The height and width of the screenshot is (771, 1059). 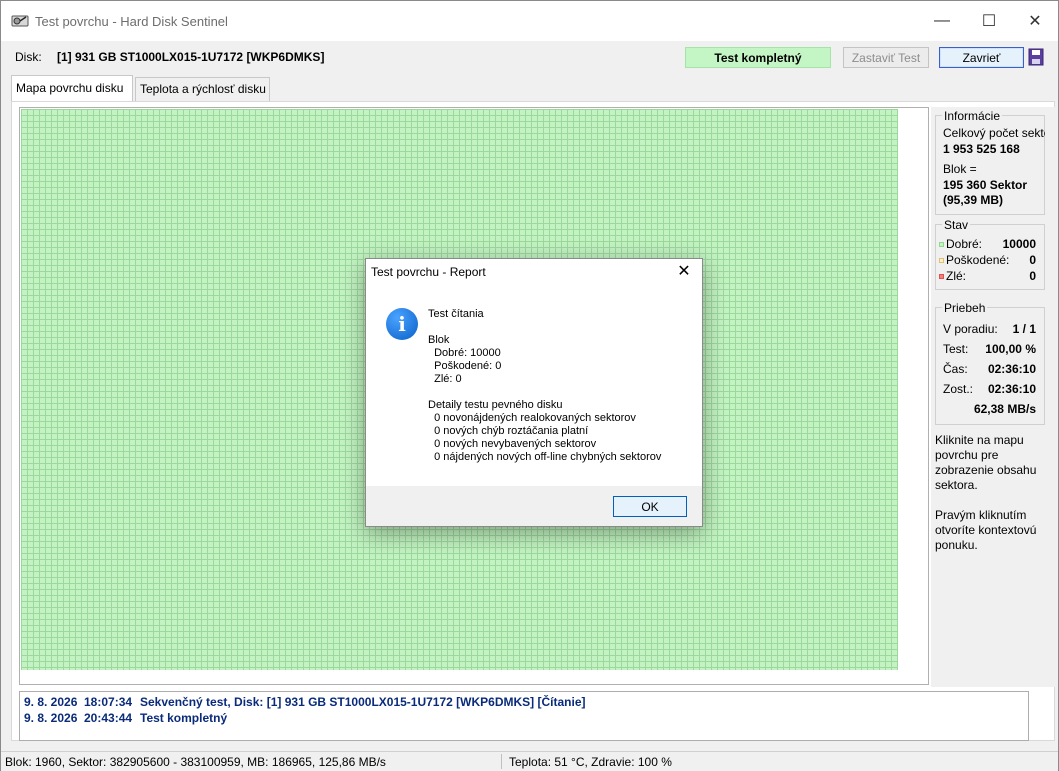 I want to click on order-value: 1 / 1, so click(x=1024, y=329).